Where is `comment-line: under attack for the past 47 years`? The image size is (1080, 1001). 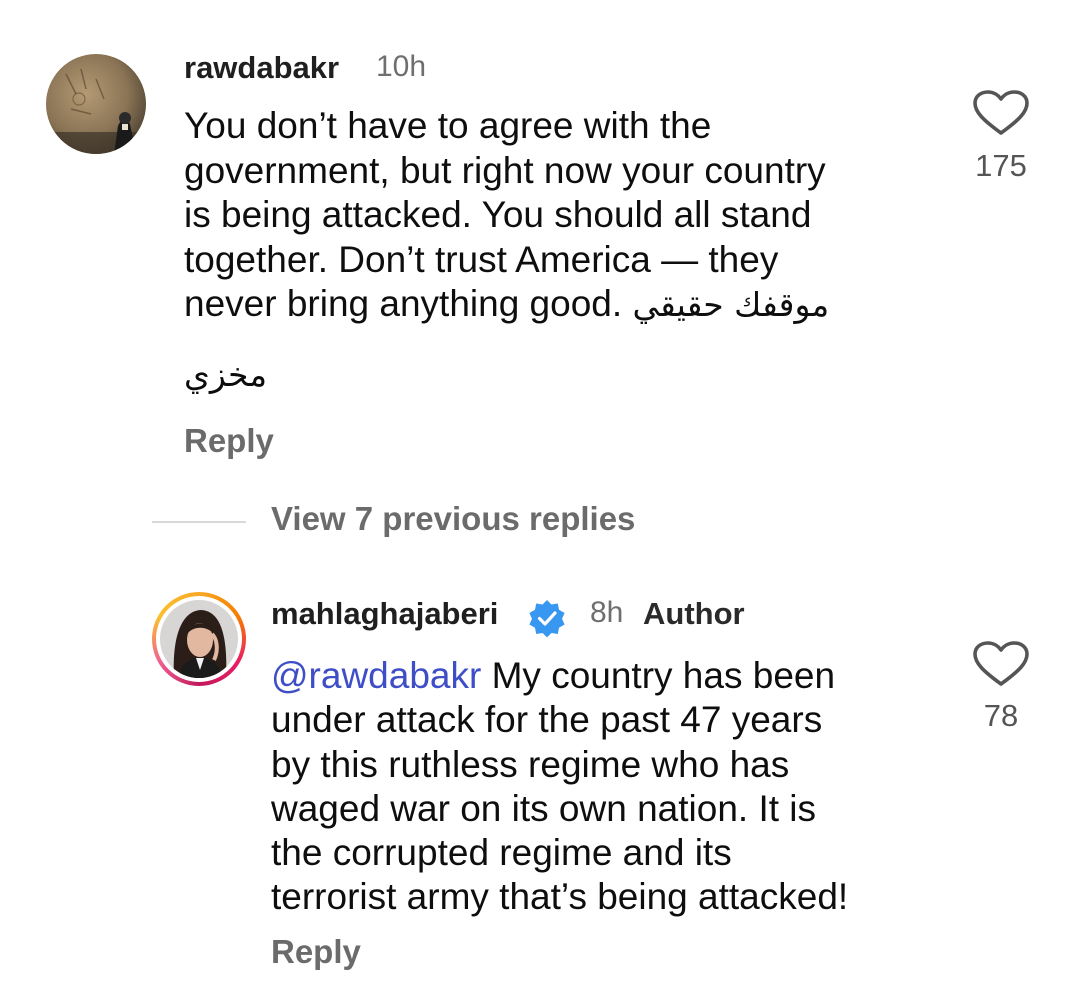 comment-line: under attack for the past 47 years is located at coordinates (547, 720).